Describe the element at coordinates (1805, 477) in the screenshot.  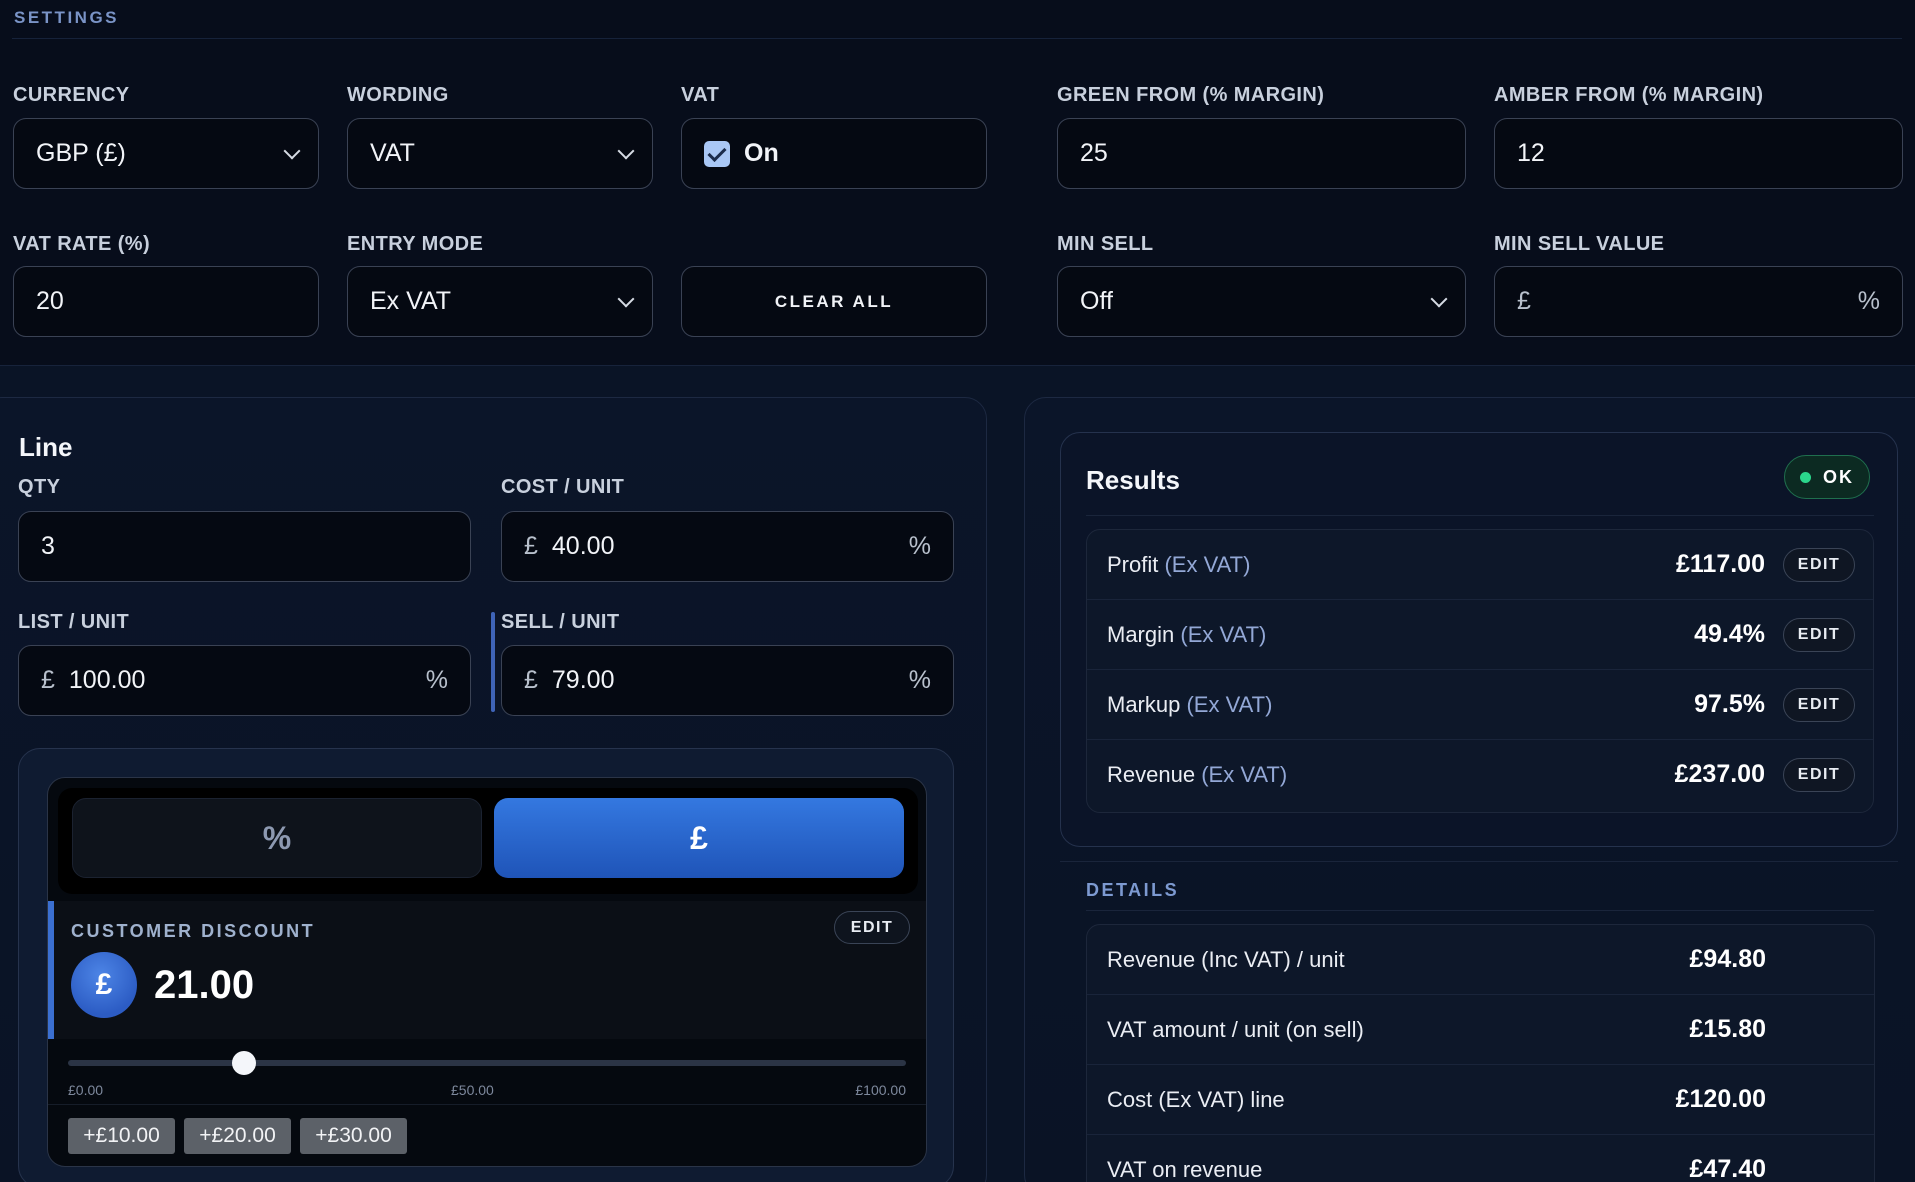
I see `status-dot-icon` at that location.